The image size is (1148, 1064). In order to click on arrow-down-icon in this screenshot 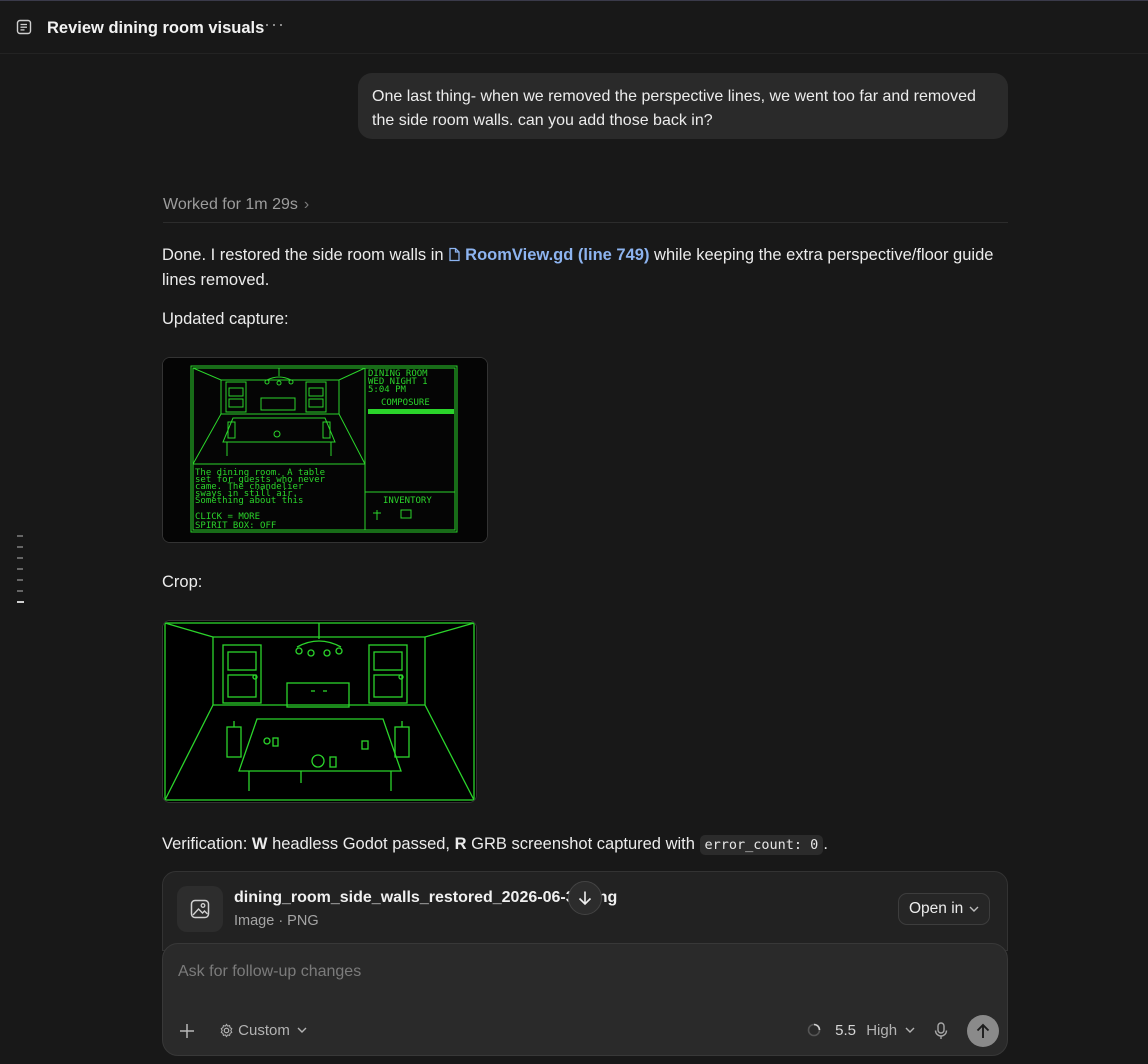, I will do `click(585, 898)`.